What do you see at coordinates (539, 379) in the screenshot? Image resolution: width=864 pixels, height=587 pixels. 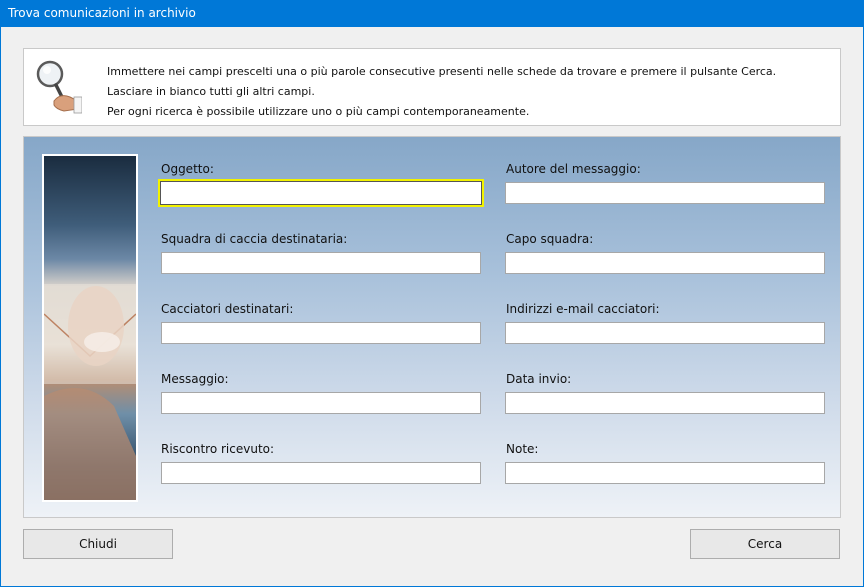 I see `data-invio-label: Data invio:` at bounding box center [539, 379].